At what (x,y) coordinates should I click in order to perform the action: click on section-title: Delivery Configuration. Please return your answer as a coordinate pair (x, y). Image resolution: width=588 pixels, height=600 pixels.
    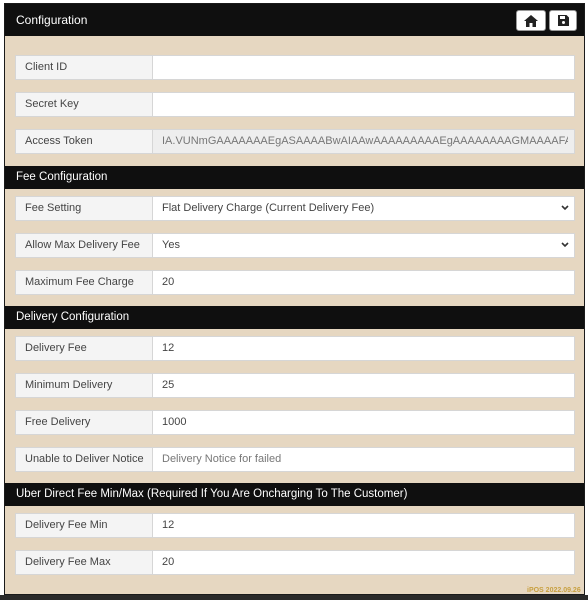
    Looking at the image, I should click on (73, 317).